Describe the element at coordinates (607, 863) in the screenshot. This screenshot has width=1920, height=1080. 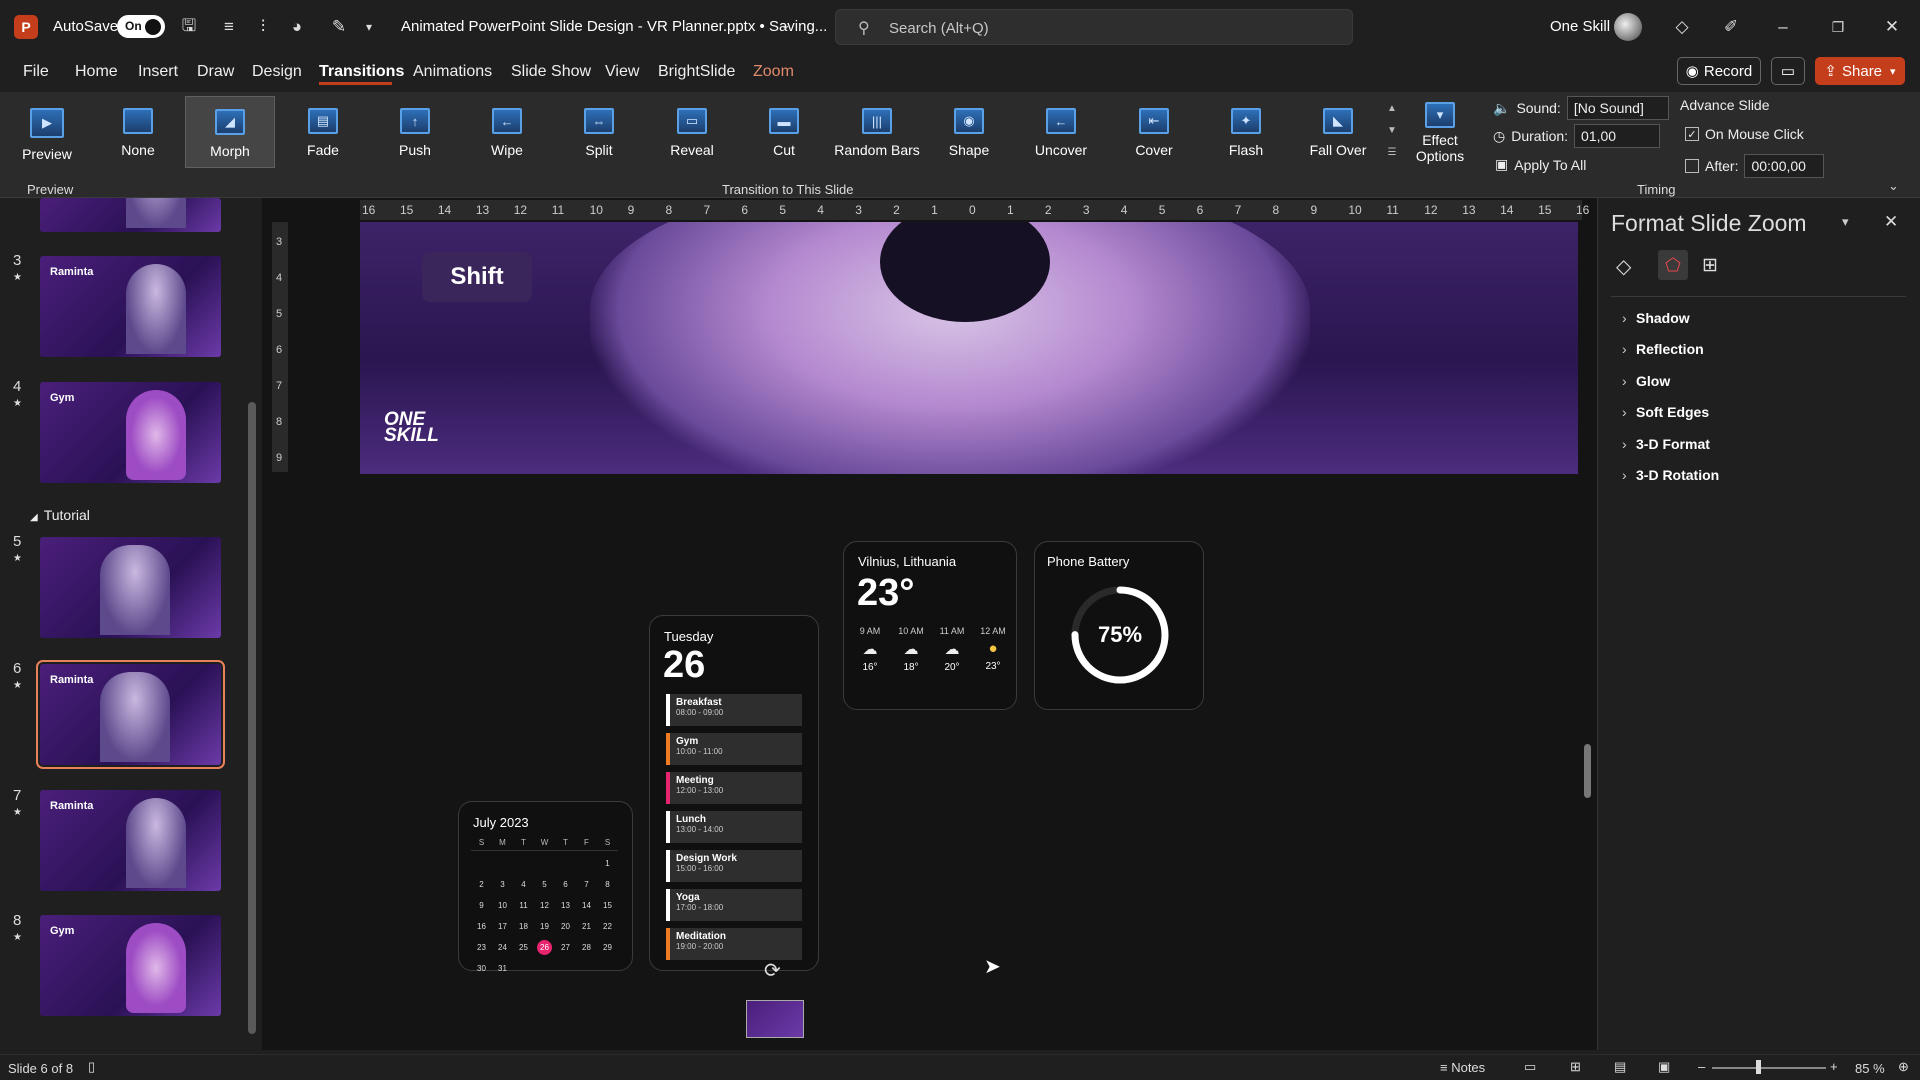
I see `calendar-day: 1` at that location.